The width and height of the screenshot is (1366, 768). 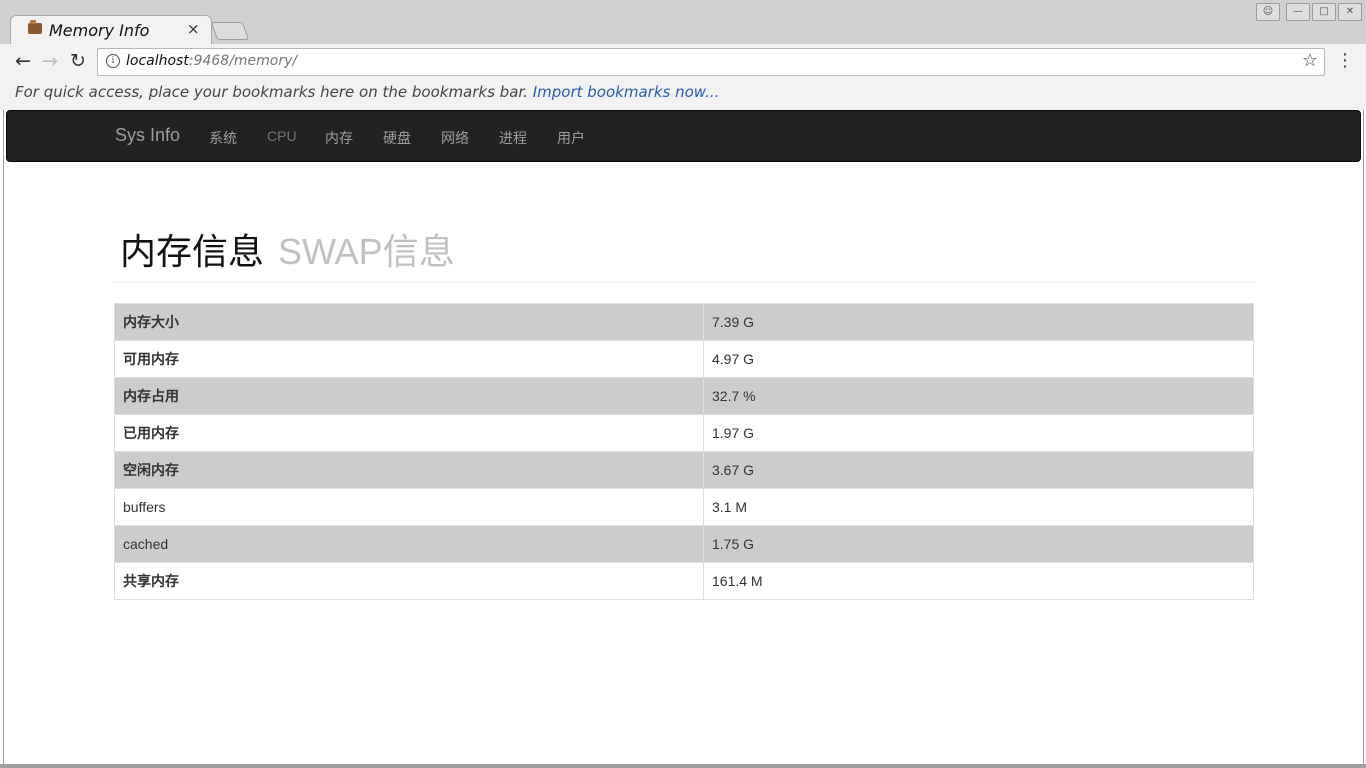 I want to click on row-label: 可用内存, so click(x=409, y=359).